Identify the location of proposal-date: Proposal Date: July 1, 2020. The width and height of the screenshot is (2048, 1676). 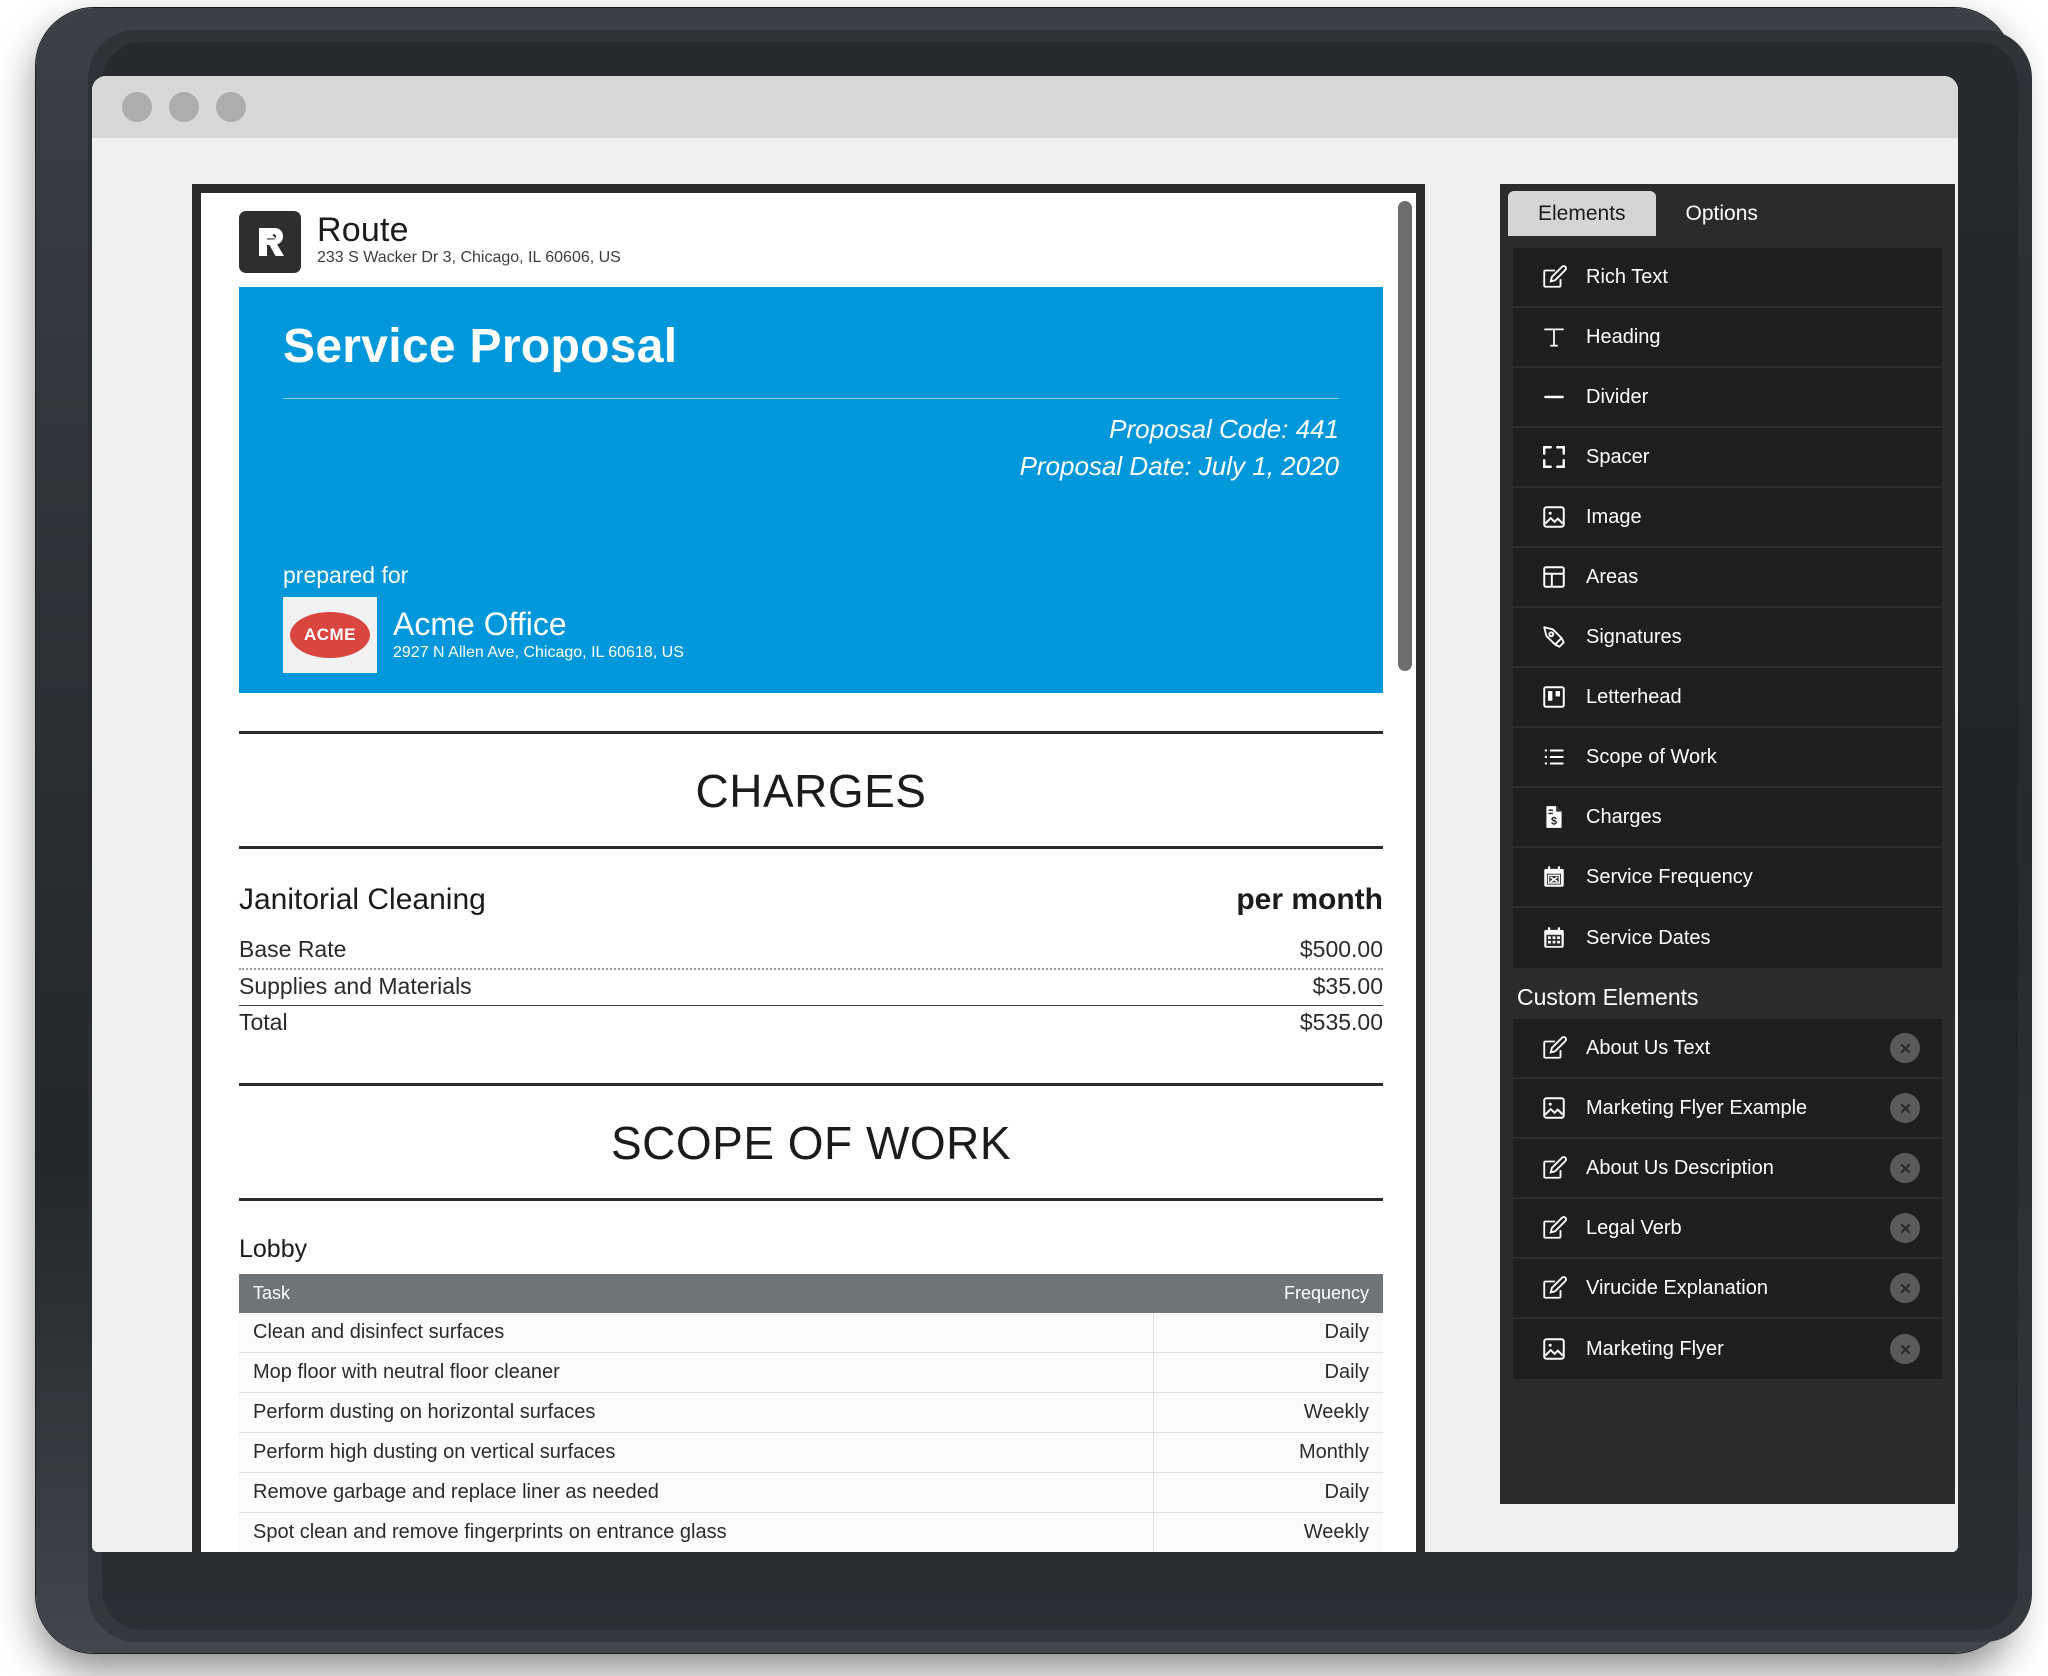
(1179, 466).